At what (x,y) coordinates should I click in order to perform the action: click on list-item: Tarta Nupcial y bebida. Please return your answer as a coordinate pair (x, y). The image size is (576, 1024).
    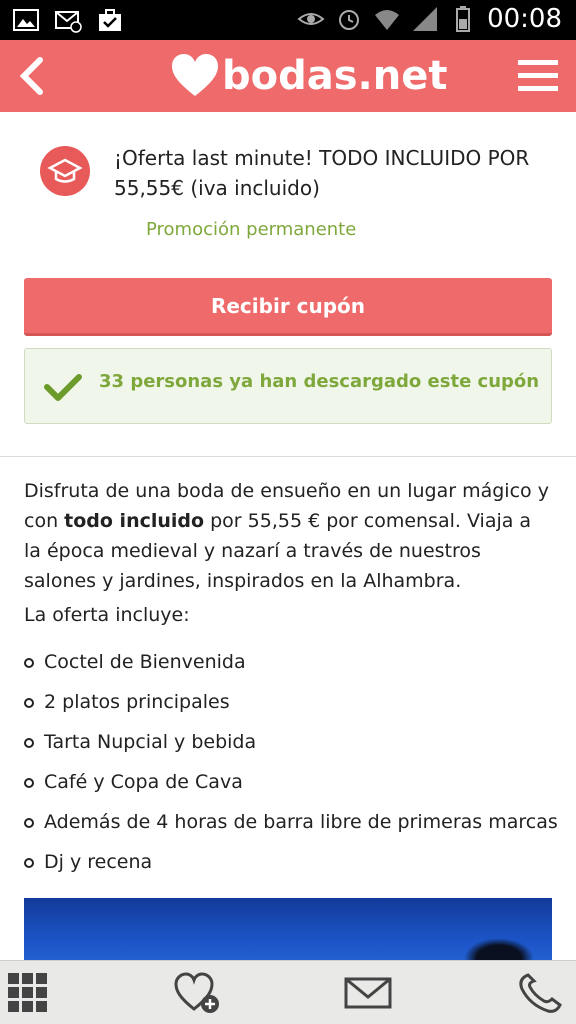
    Looking at the image, I should click on (294, 746).